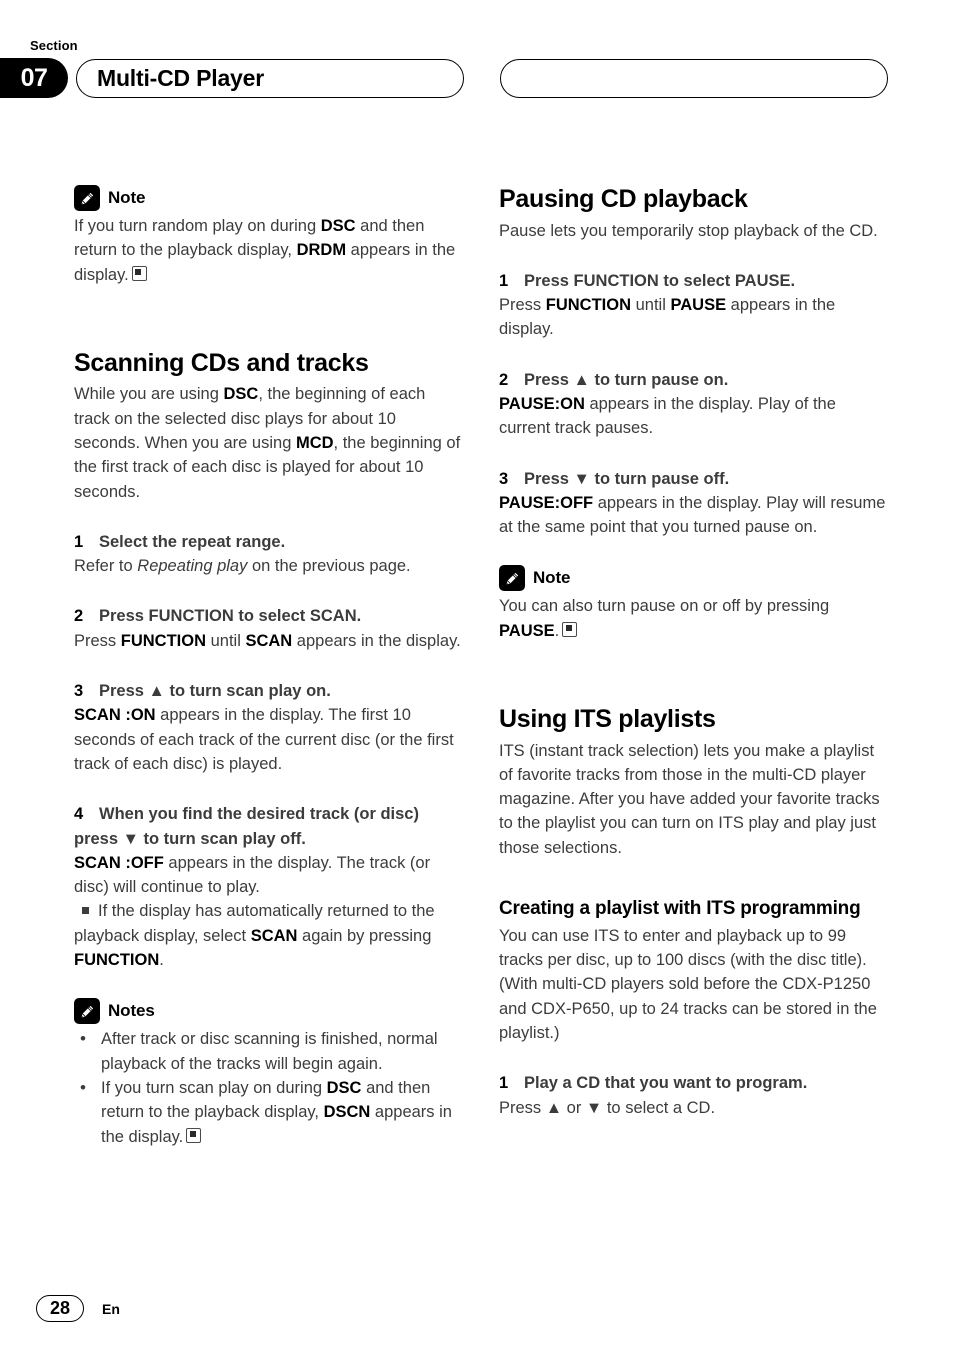  Describe the element at coordinates (79, 691) in the screenshot. I see `step-number: 3` at that location.